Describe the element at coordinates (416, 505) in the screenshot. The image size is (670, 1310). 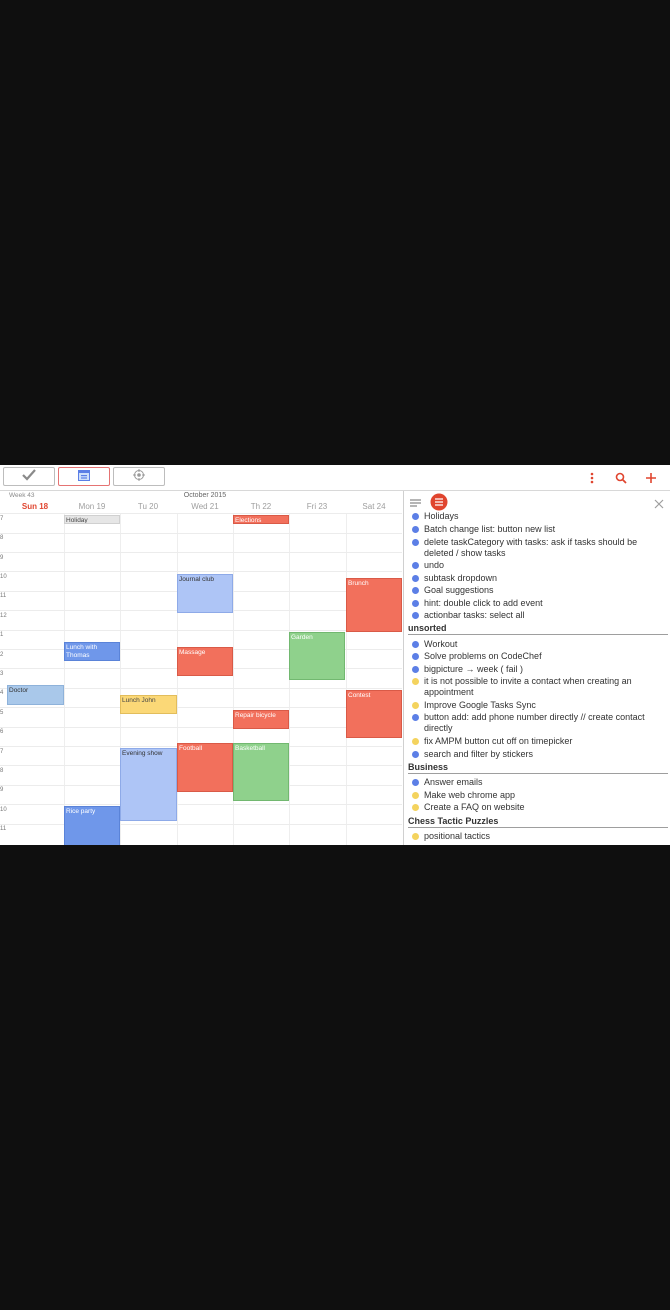
I see `list-icon` at that location.